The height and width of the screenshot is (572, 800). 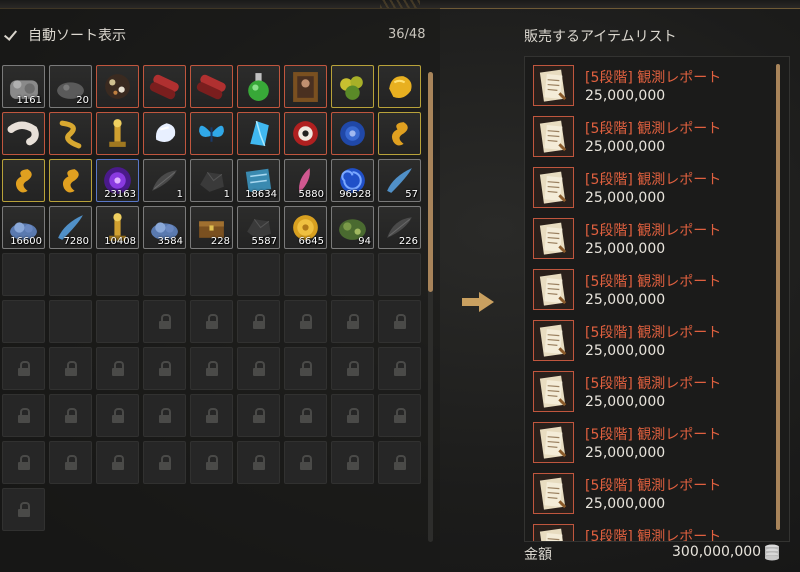 What do you see at coordinates (23, 86) in the screenshot?
I see `inventory-slot: 1161` at bounding box center [23, 86].